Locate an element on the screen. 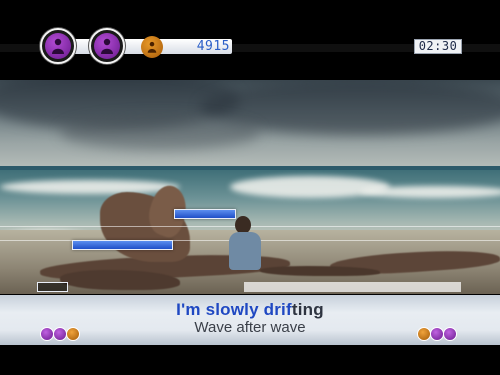  driftwood-log-mid is located at coordinates (320, 271).